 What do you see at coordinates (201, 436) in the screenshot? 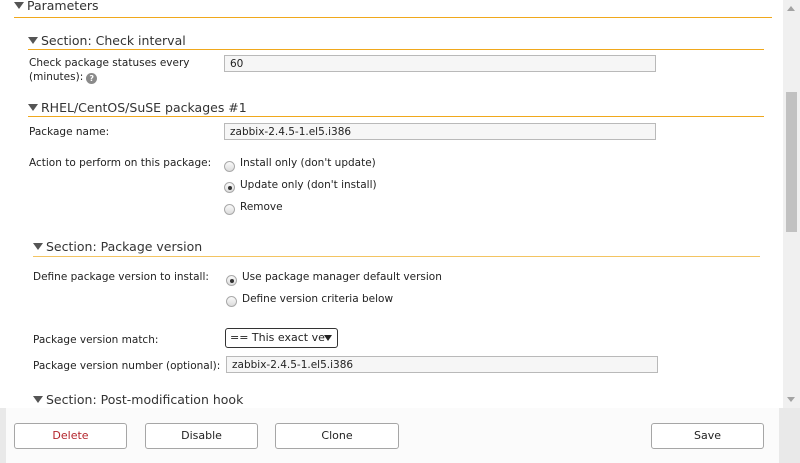
I see `disable-button: Disable` at bounding box center [201, 436].